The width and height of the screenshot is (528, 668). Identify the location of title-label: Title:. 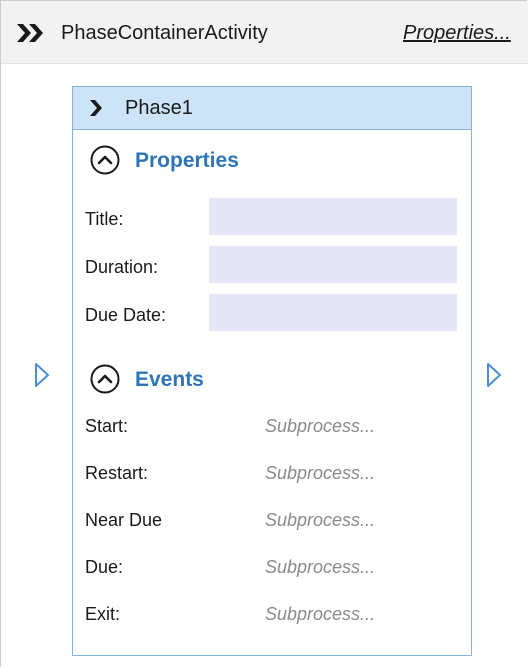
(104, 219).